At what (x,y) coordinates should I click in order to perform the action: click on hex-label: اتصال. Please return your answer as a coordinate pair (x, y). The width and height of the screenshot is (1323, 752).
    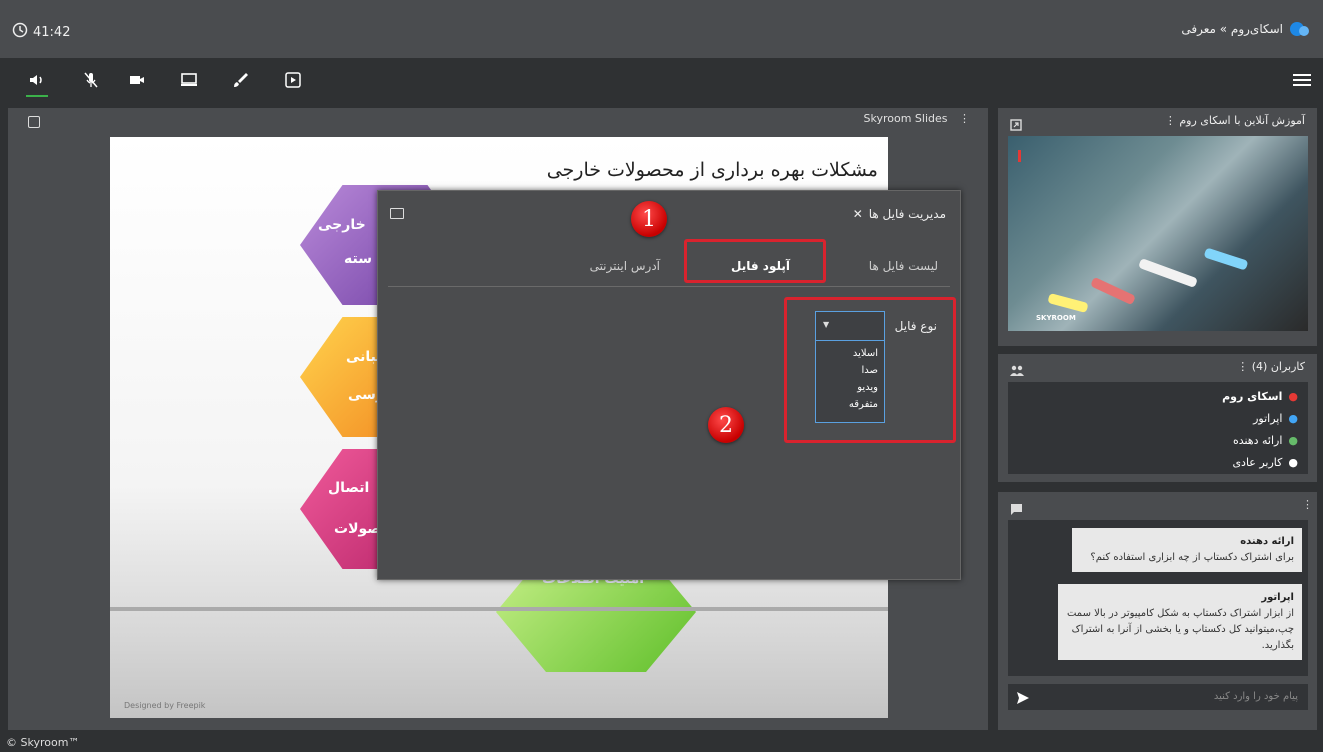
    Looking at the image, I should click on (349, 488).